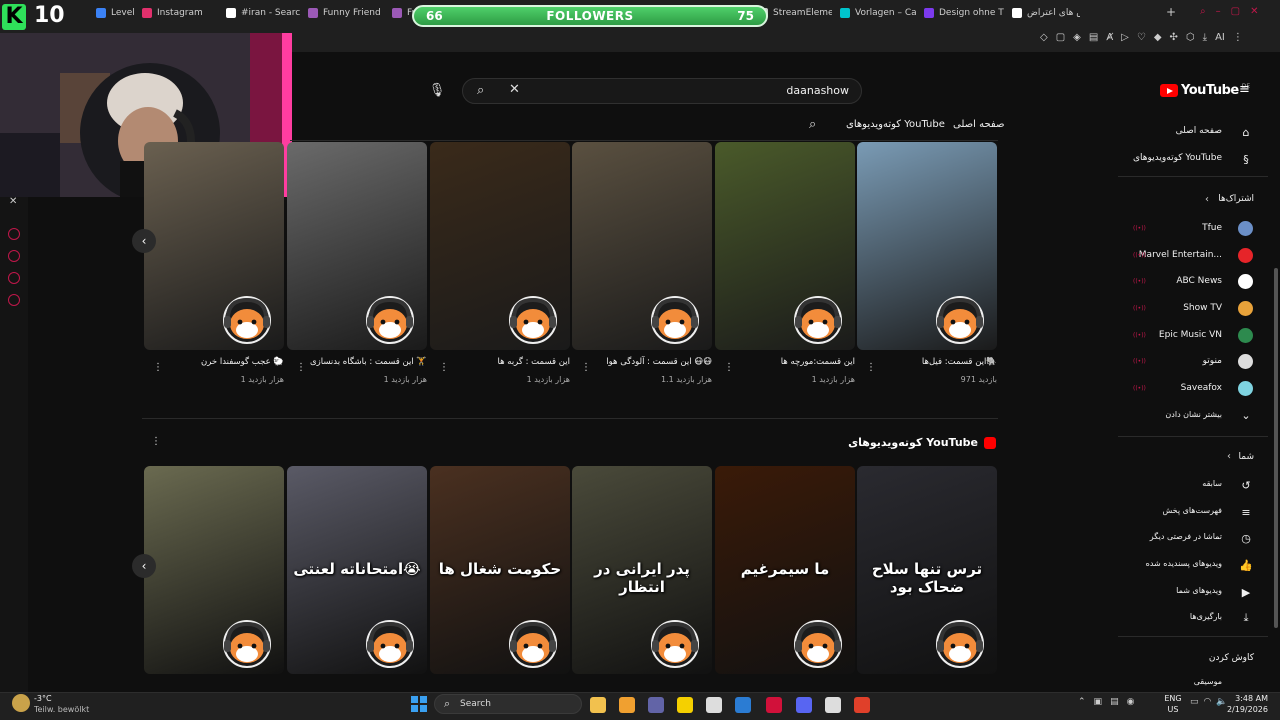  I want to click on minimize-icon: –, so click(1218, 12).